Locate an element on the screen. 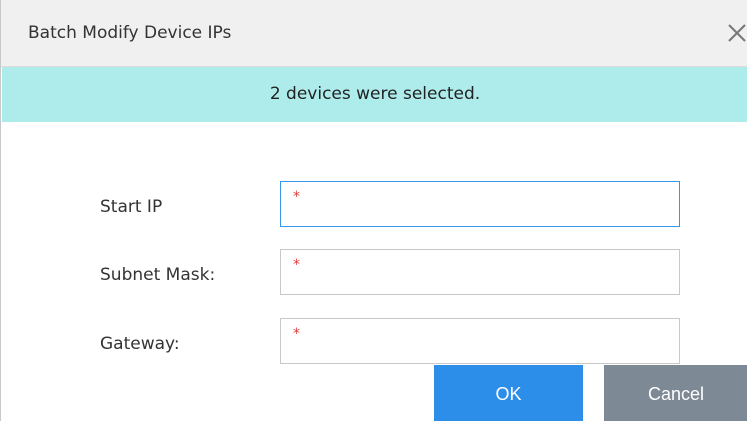  subnet-mask-field: * is located at coordinates (480, 272).